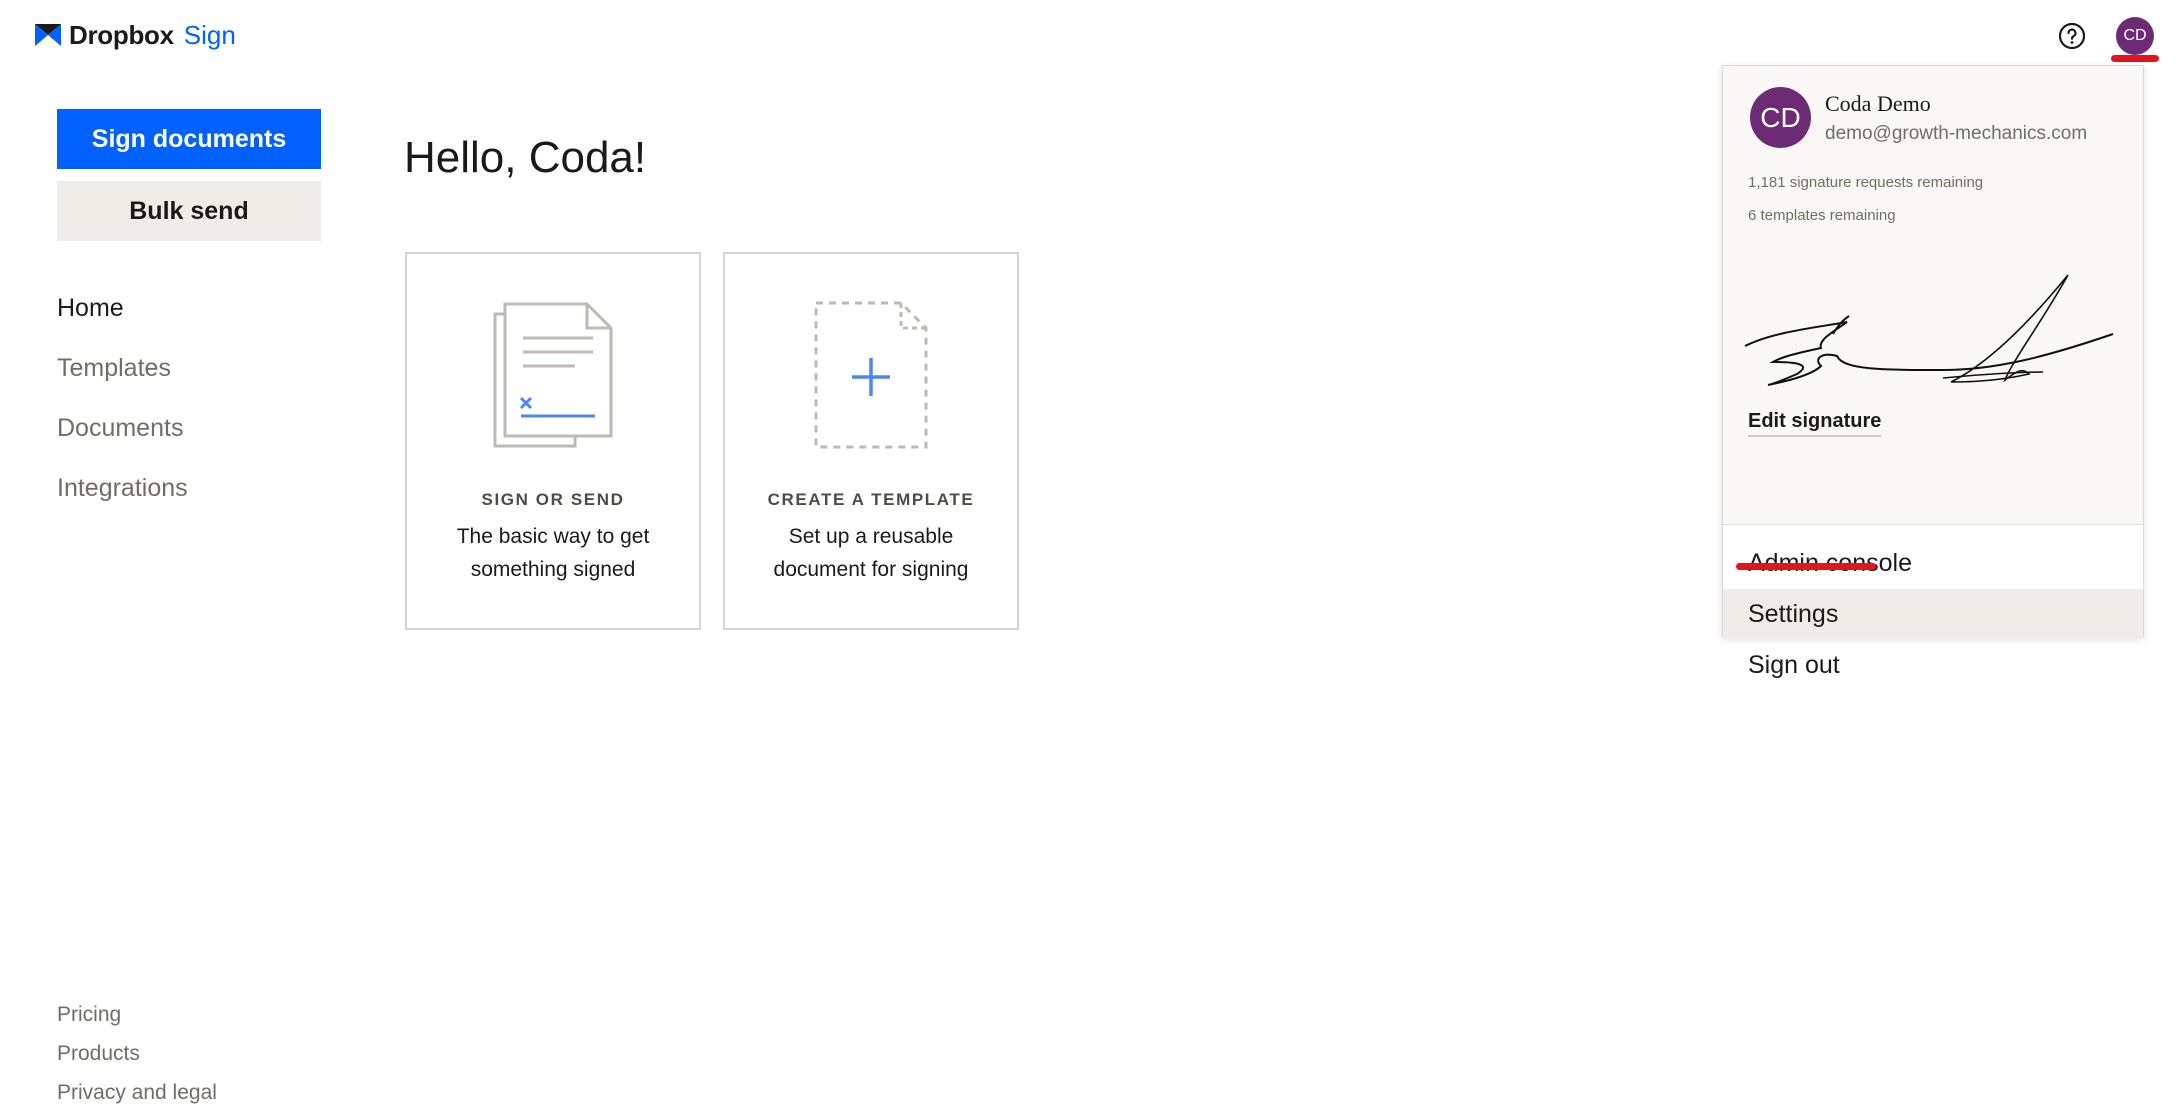 This screenshot has height=1111, width=2178. I want to click on dropbox-logo-icon, so click(48, 35).